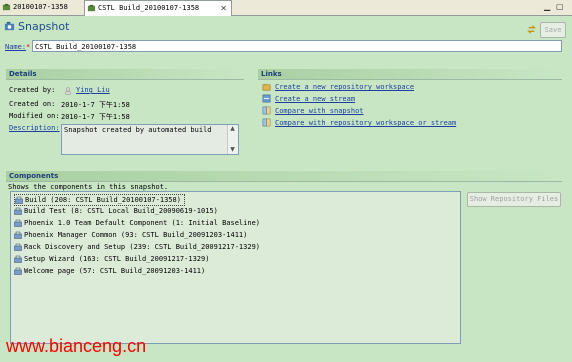 The width and height of the screenshot is (572, 362). What do you see at coordinates (138, 130) in the screenshot?
I see `description-text: Snapshot created by automated build` at bounding box center [138, 130].